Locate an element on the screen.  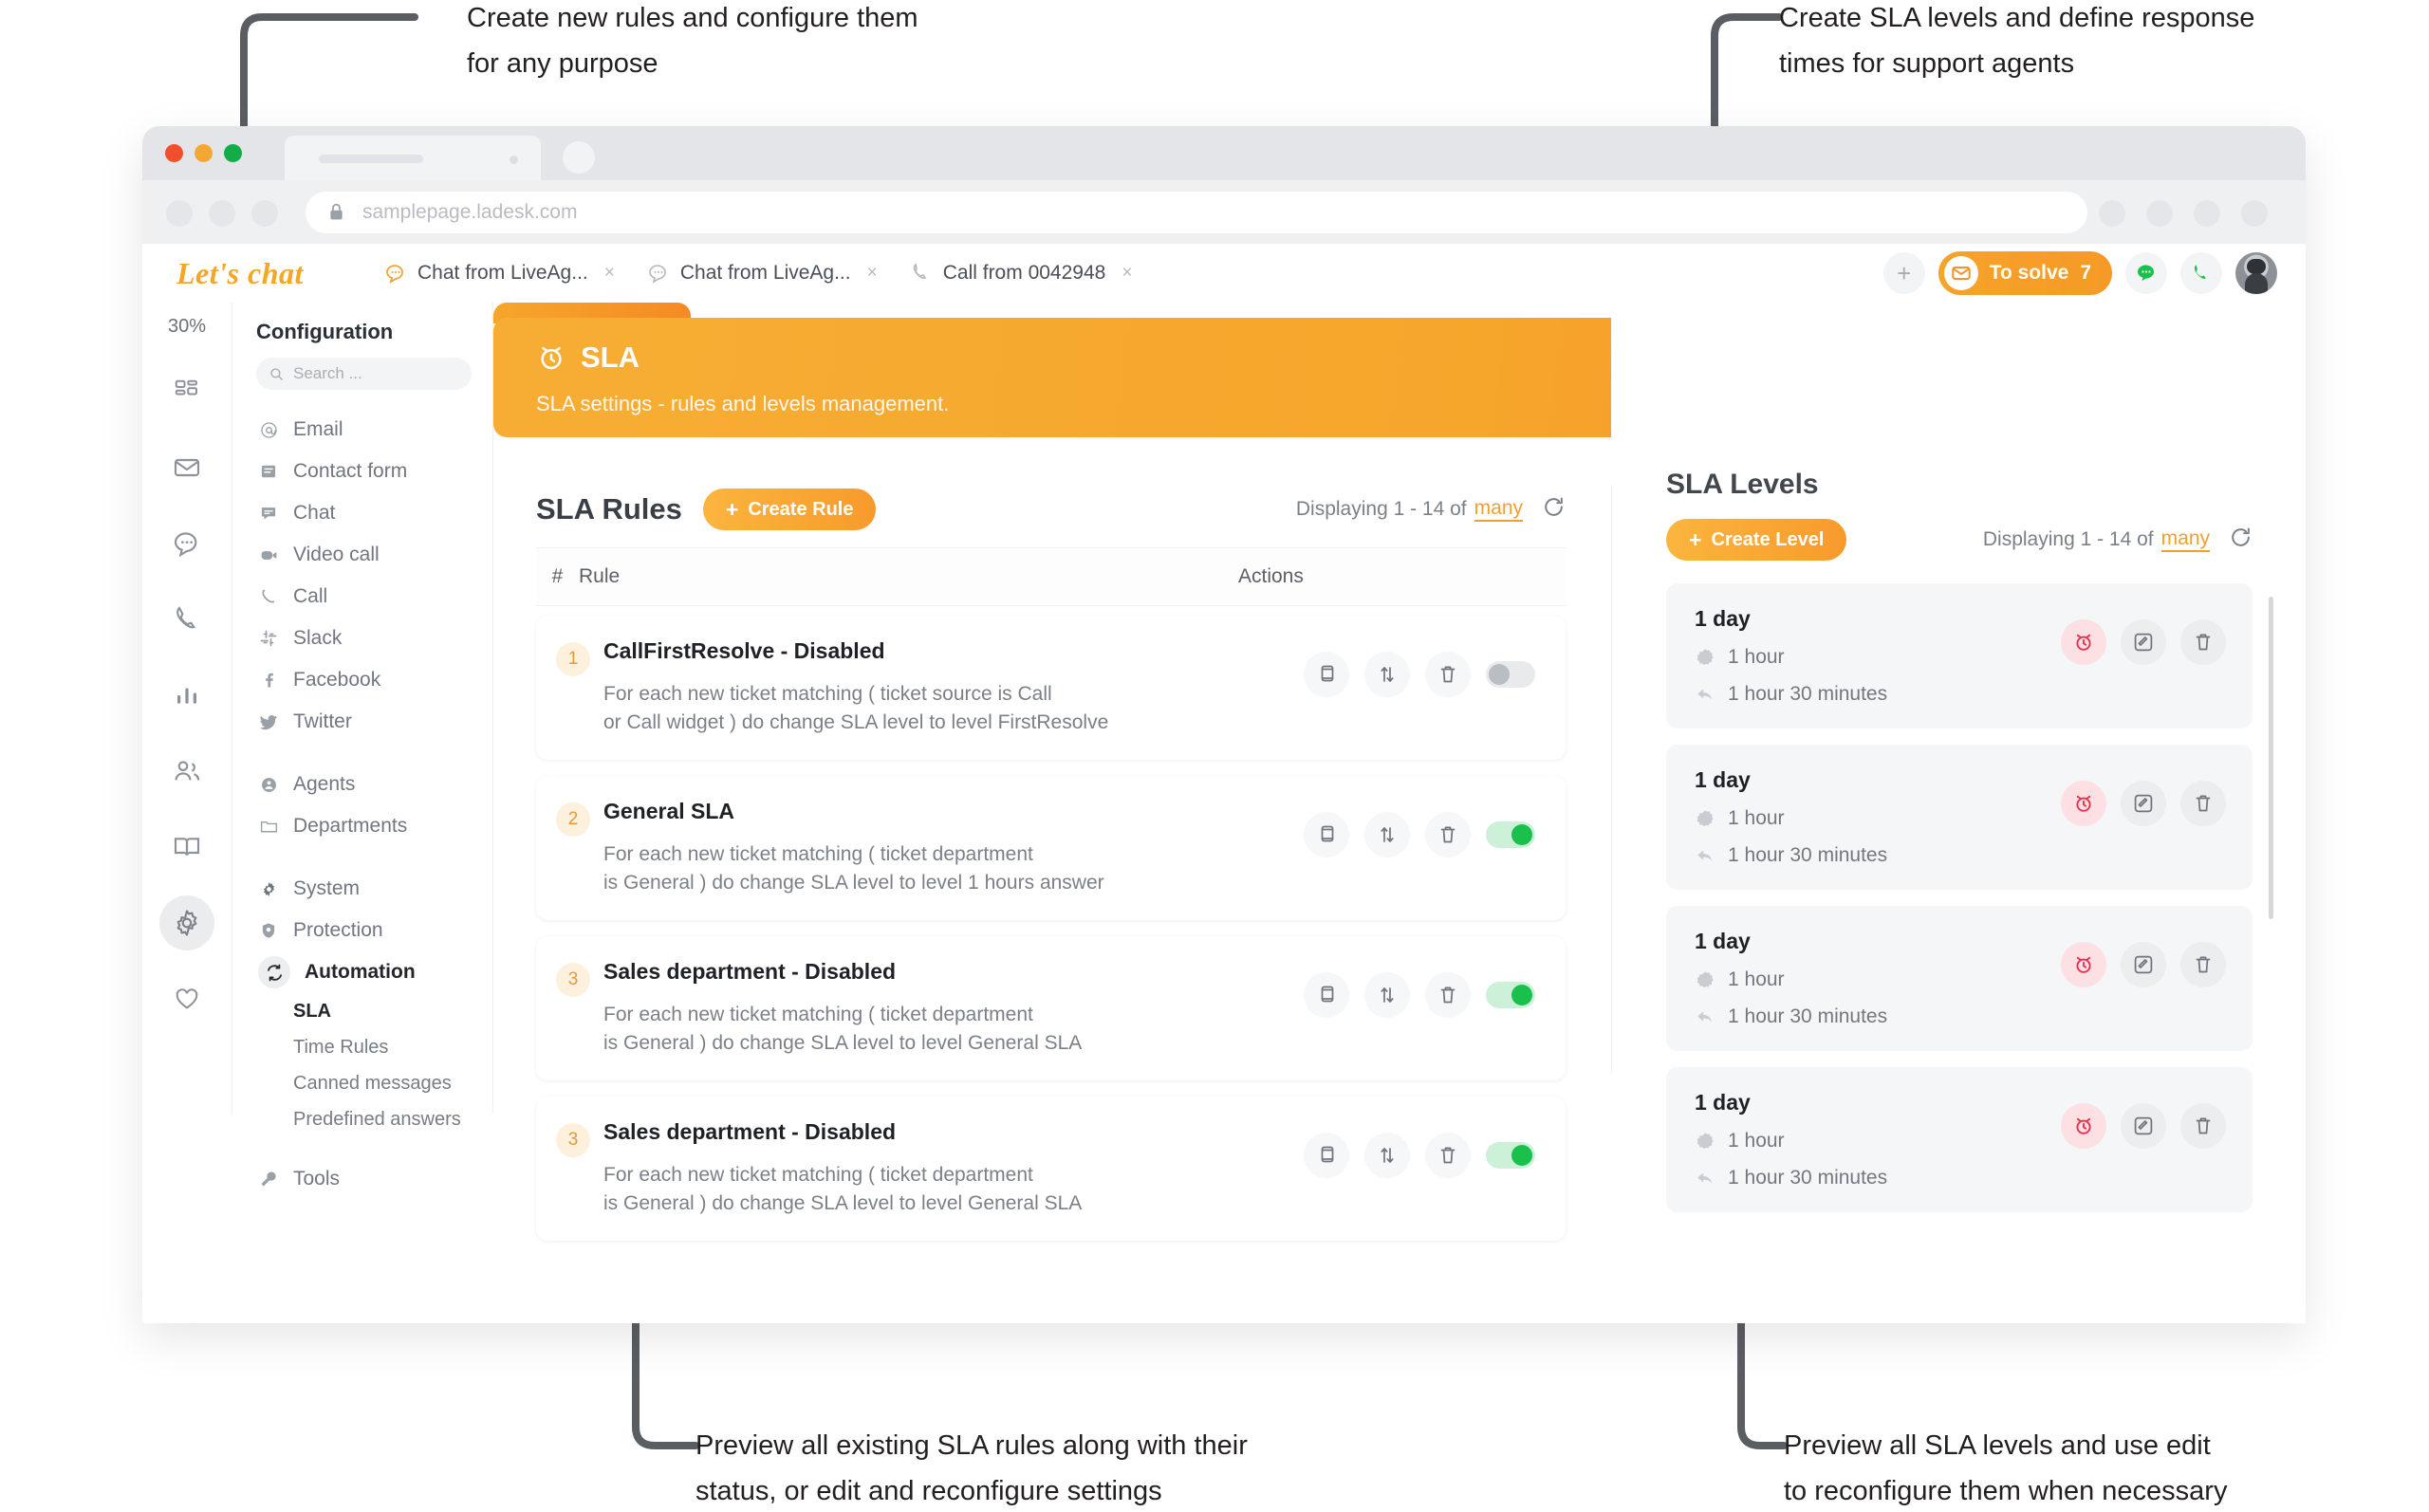
config-item-agents: Agents is located at coordinates (362, 784).